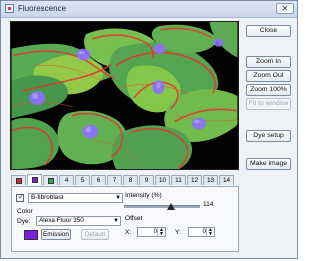 The width and height of the screenshot is (320, 261). What do you see at coordinates (178, 232) in the screenshot?
I see `y-label: Y:` at bounding box center [178, 232].